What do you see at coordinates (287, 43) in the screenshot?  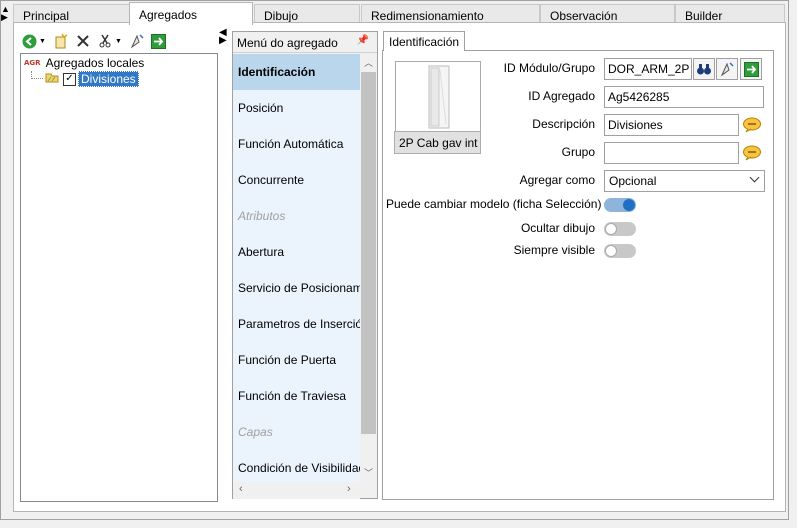 I see `menu-title: Menú do agregado` at bounding box center [287, 43].